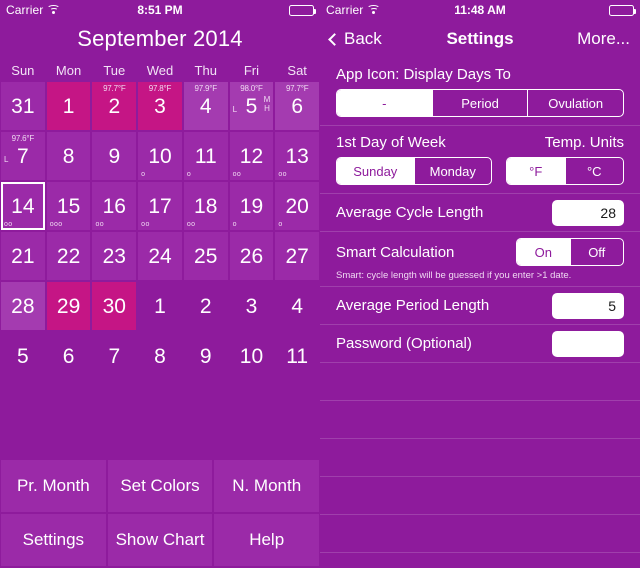 This screenshot has height=568, width=640. What do you see at coordinates (594, 171) in the screenshot?
I see `temp-units-option: °C` at bounding box center [594, 171].